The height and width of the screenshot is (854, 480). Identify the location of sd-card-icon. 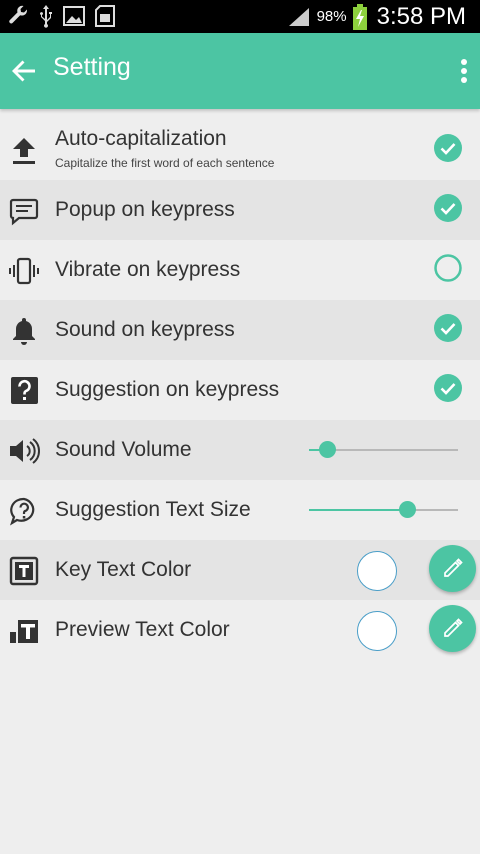
(105, 16).